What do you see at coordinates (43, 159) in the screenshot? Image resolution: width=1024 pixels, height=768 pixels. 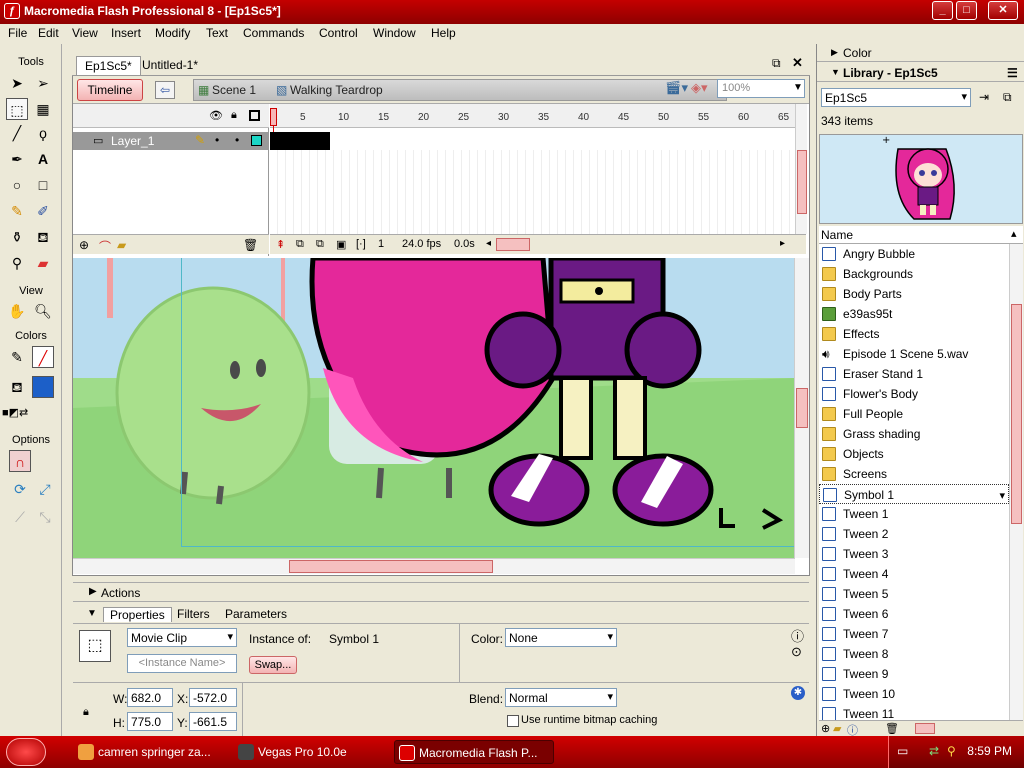 I see `text-tool-icon: A` at bounding box center [43, 159].